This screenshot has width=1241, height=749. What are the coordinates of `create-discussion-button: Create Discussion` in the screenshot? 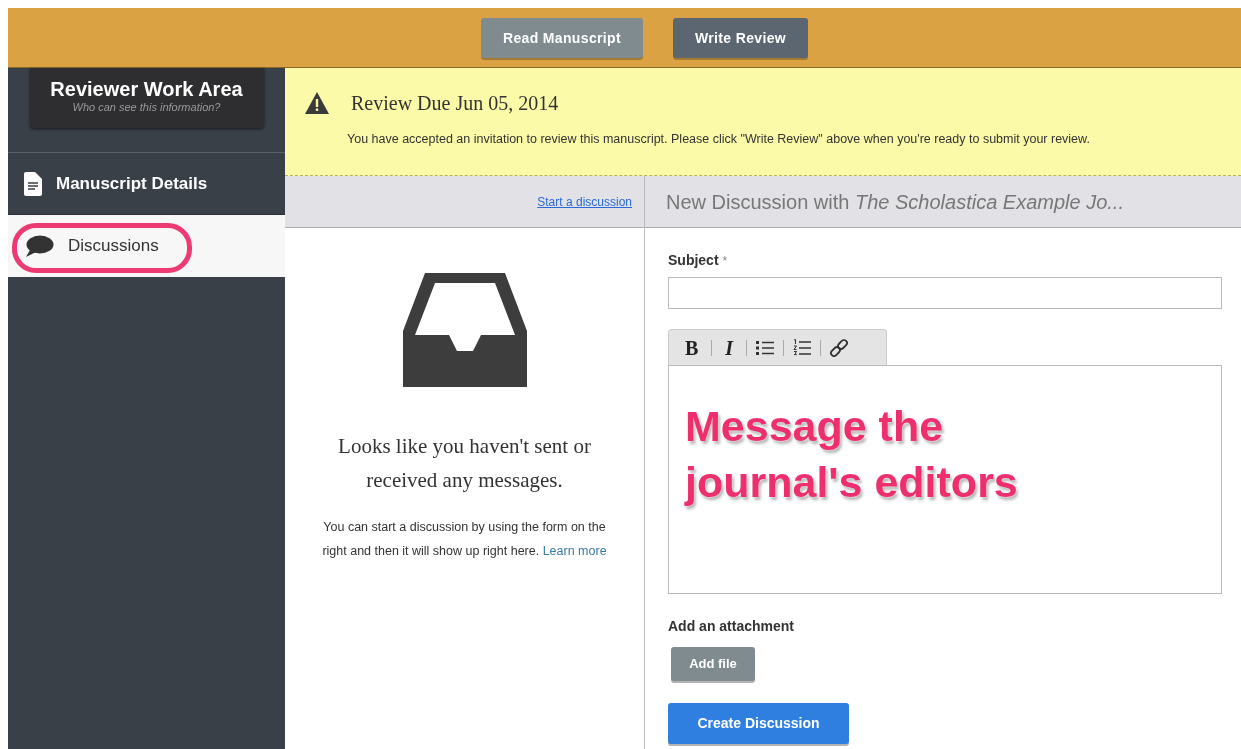 It's located at (758, 723).